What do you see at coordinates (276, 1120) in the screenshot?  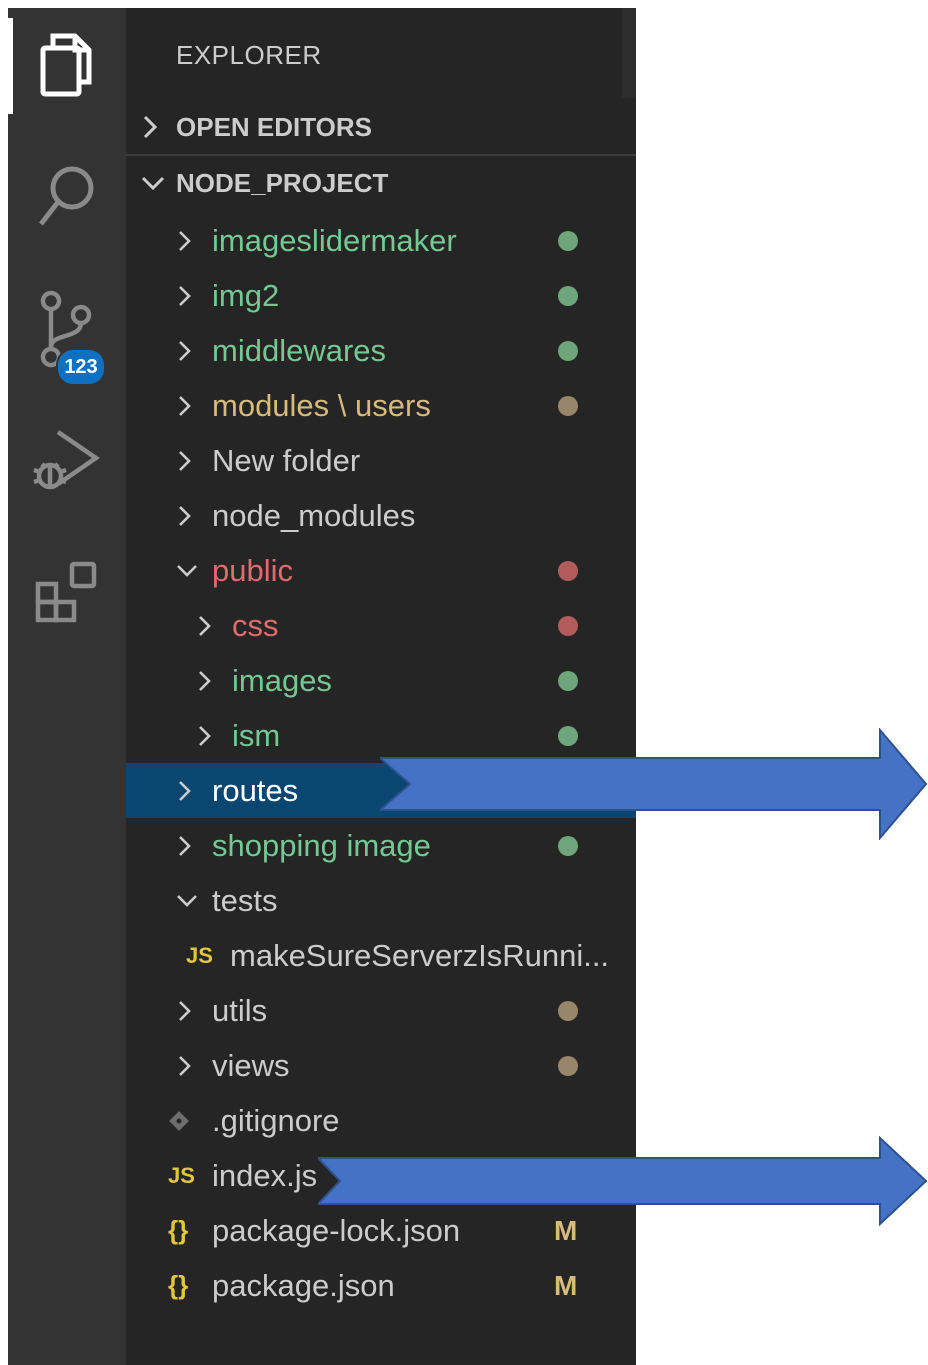 I see `tree-item-label: .gitignore` at bounding box center [276, 1120].